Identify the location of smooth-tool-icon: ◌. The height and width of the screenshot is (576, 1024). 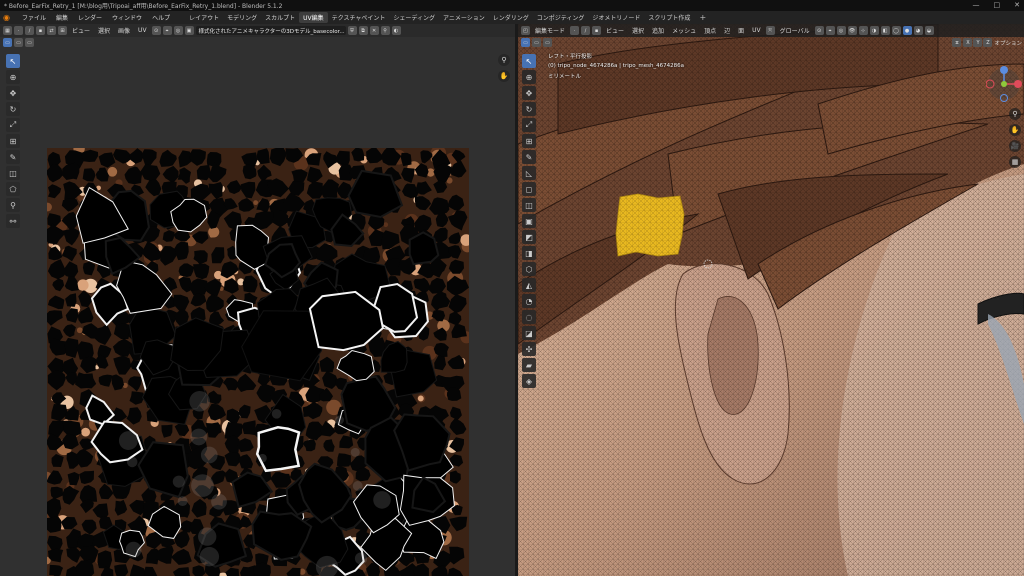
(529, 317).